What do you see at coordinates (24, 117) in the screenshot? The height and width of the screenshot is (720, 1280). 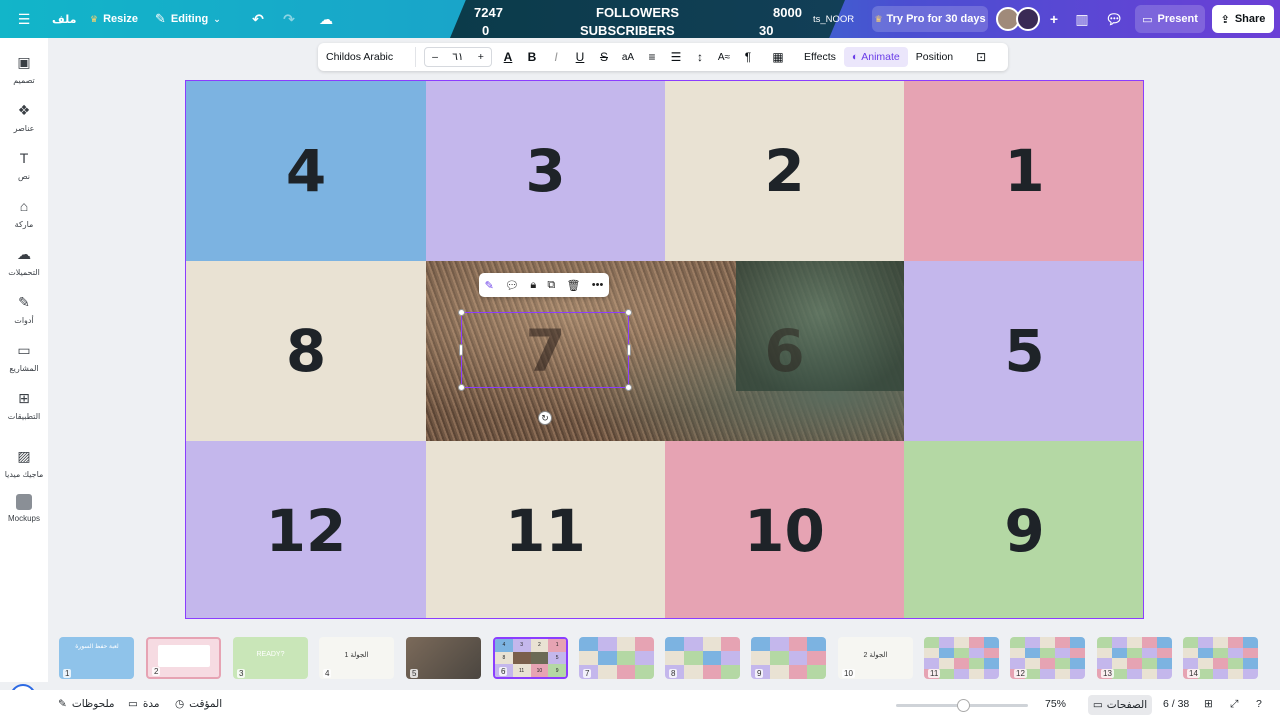 I see `sidebar-item-elements: ❖ عناصر` at bounding box center [24, 117].